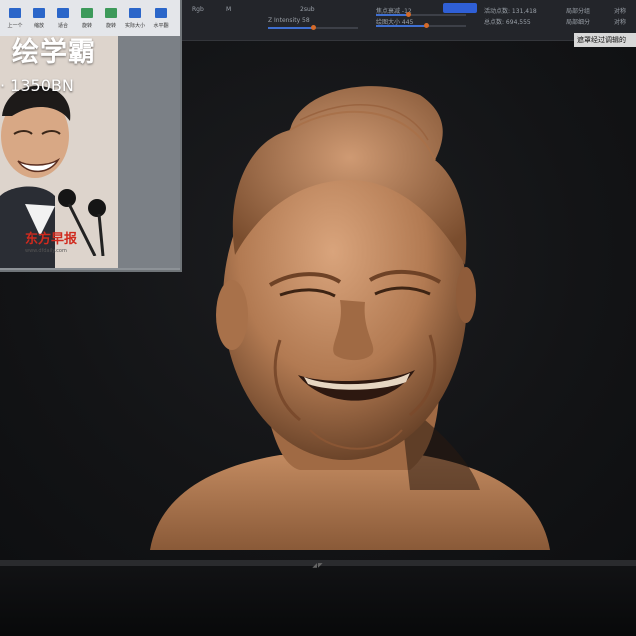 The image size is (636, 636). Describe the element at coordinates (426, 25) in the screenshot. I see `draw-size-knob` at that location.